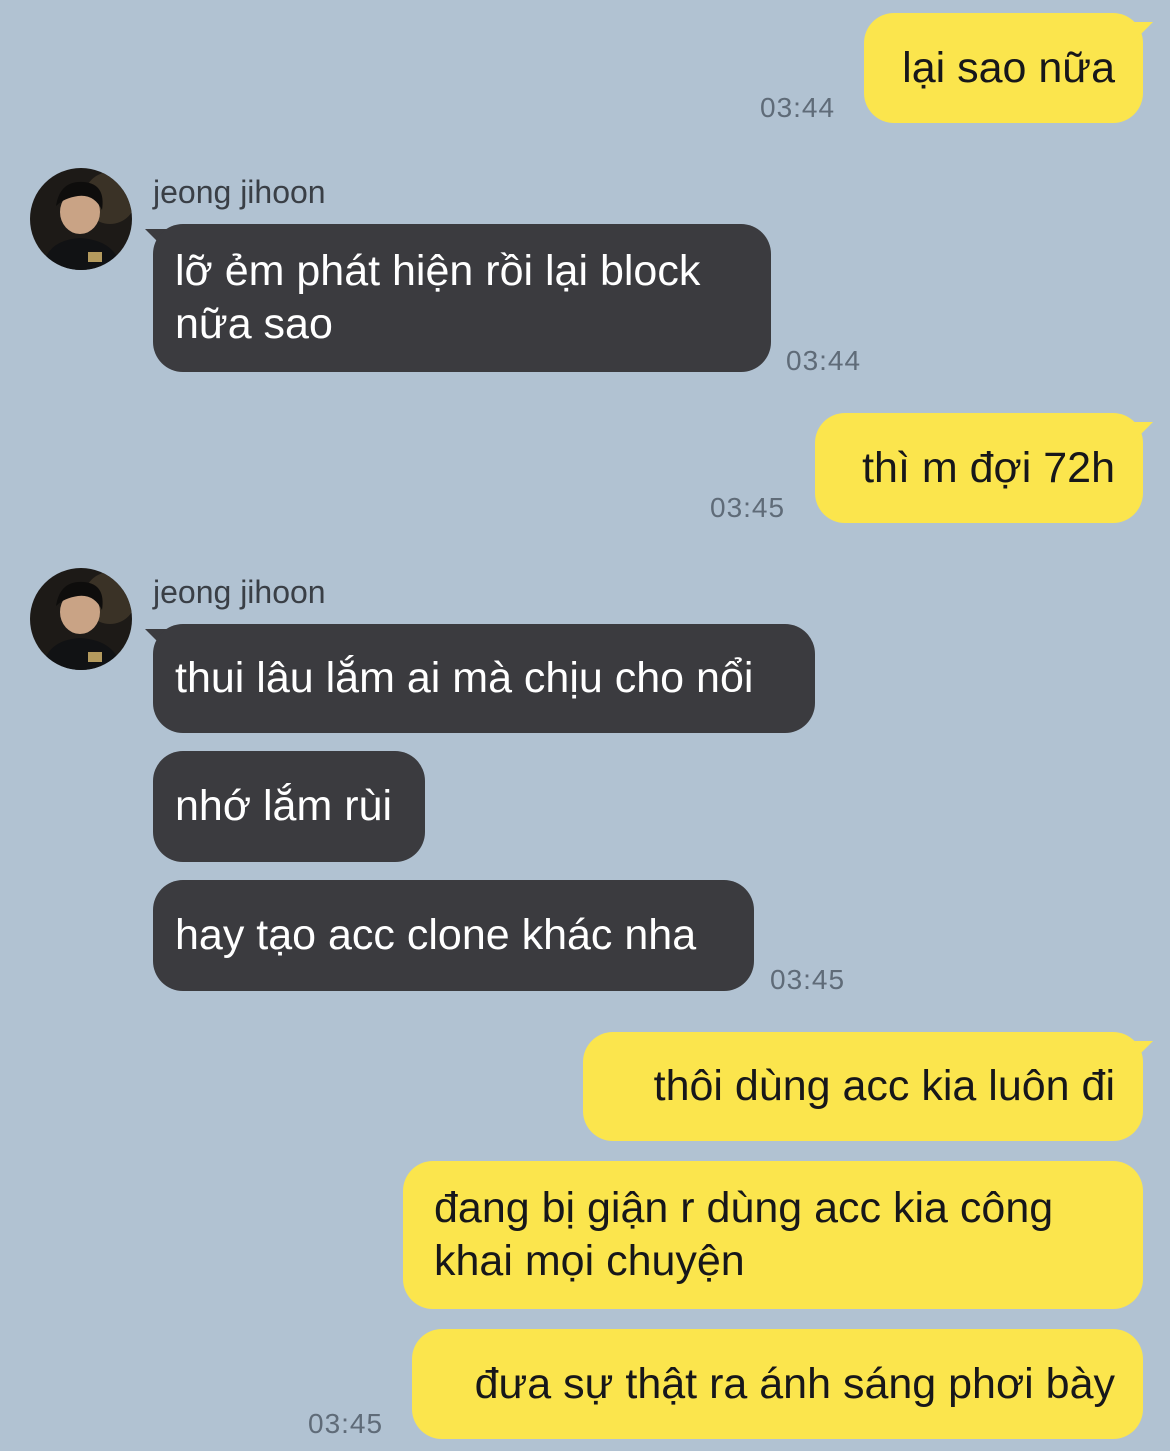 This screenshot has width=1170, height=1451. I want to click on message-bubble-incoming: thui lâu lắm ai mà chịu cho nổi, so click(484, 678).